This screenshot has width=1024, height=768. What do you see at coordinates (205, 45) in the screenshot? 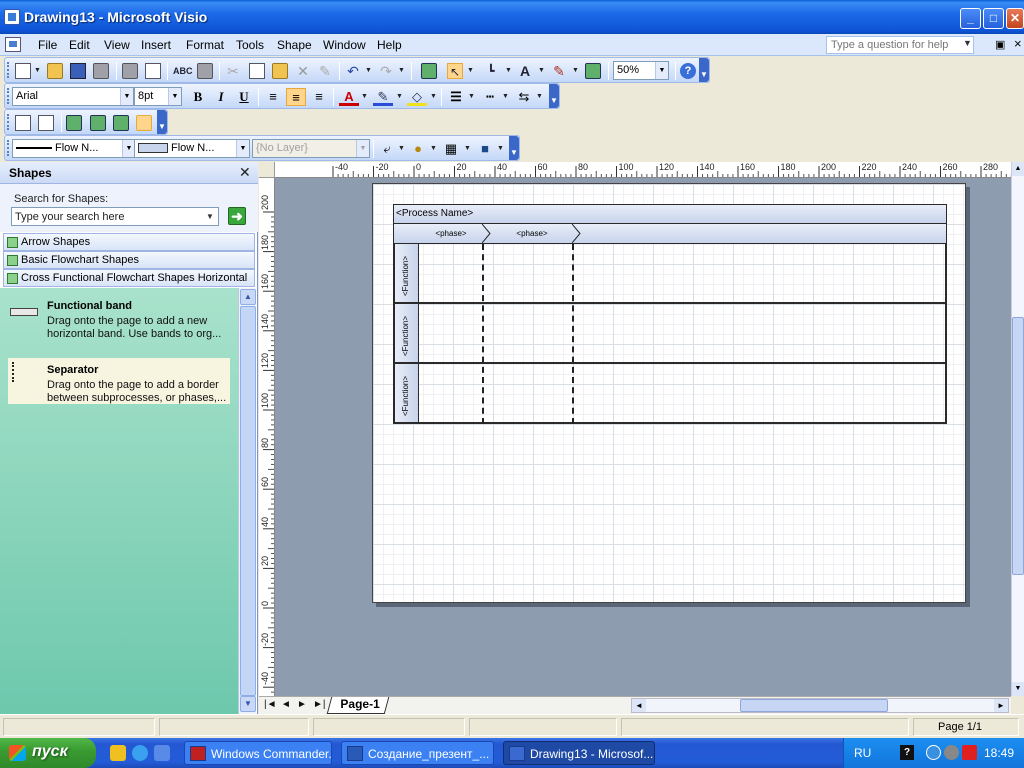
I see `menu-format: Format` at bounding box center [205, 45].